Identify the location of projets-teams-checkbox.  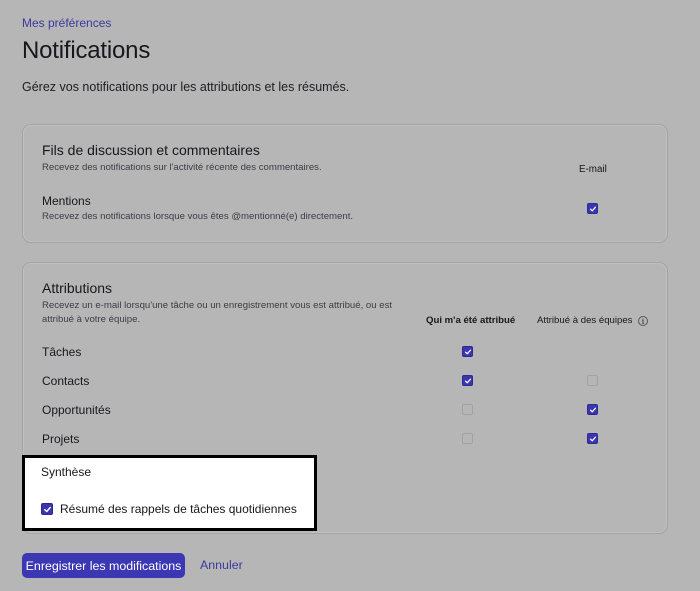
(592, 438).